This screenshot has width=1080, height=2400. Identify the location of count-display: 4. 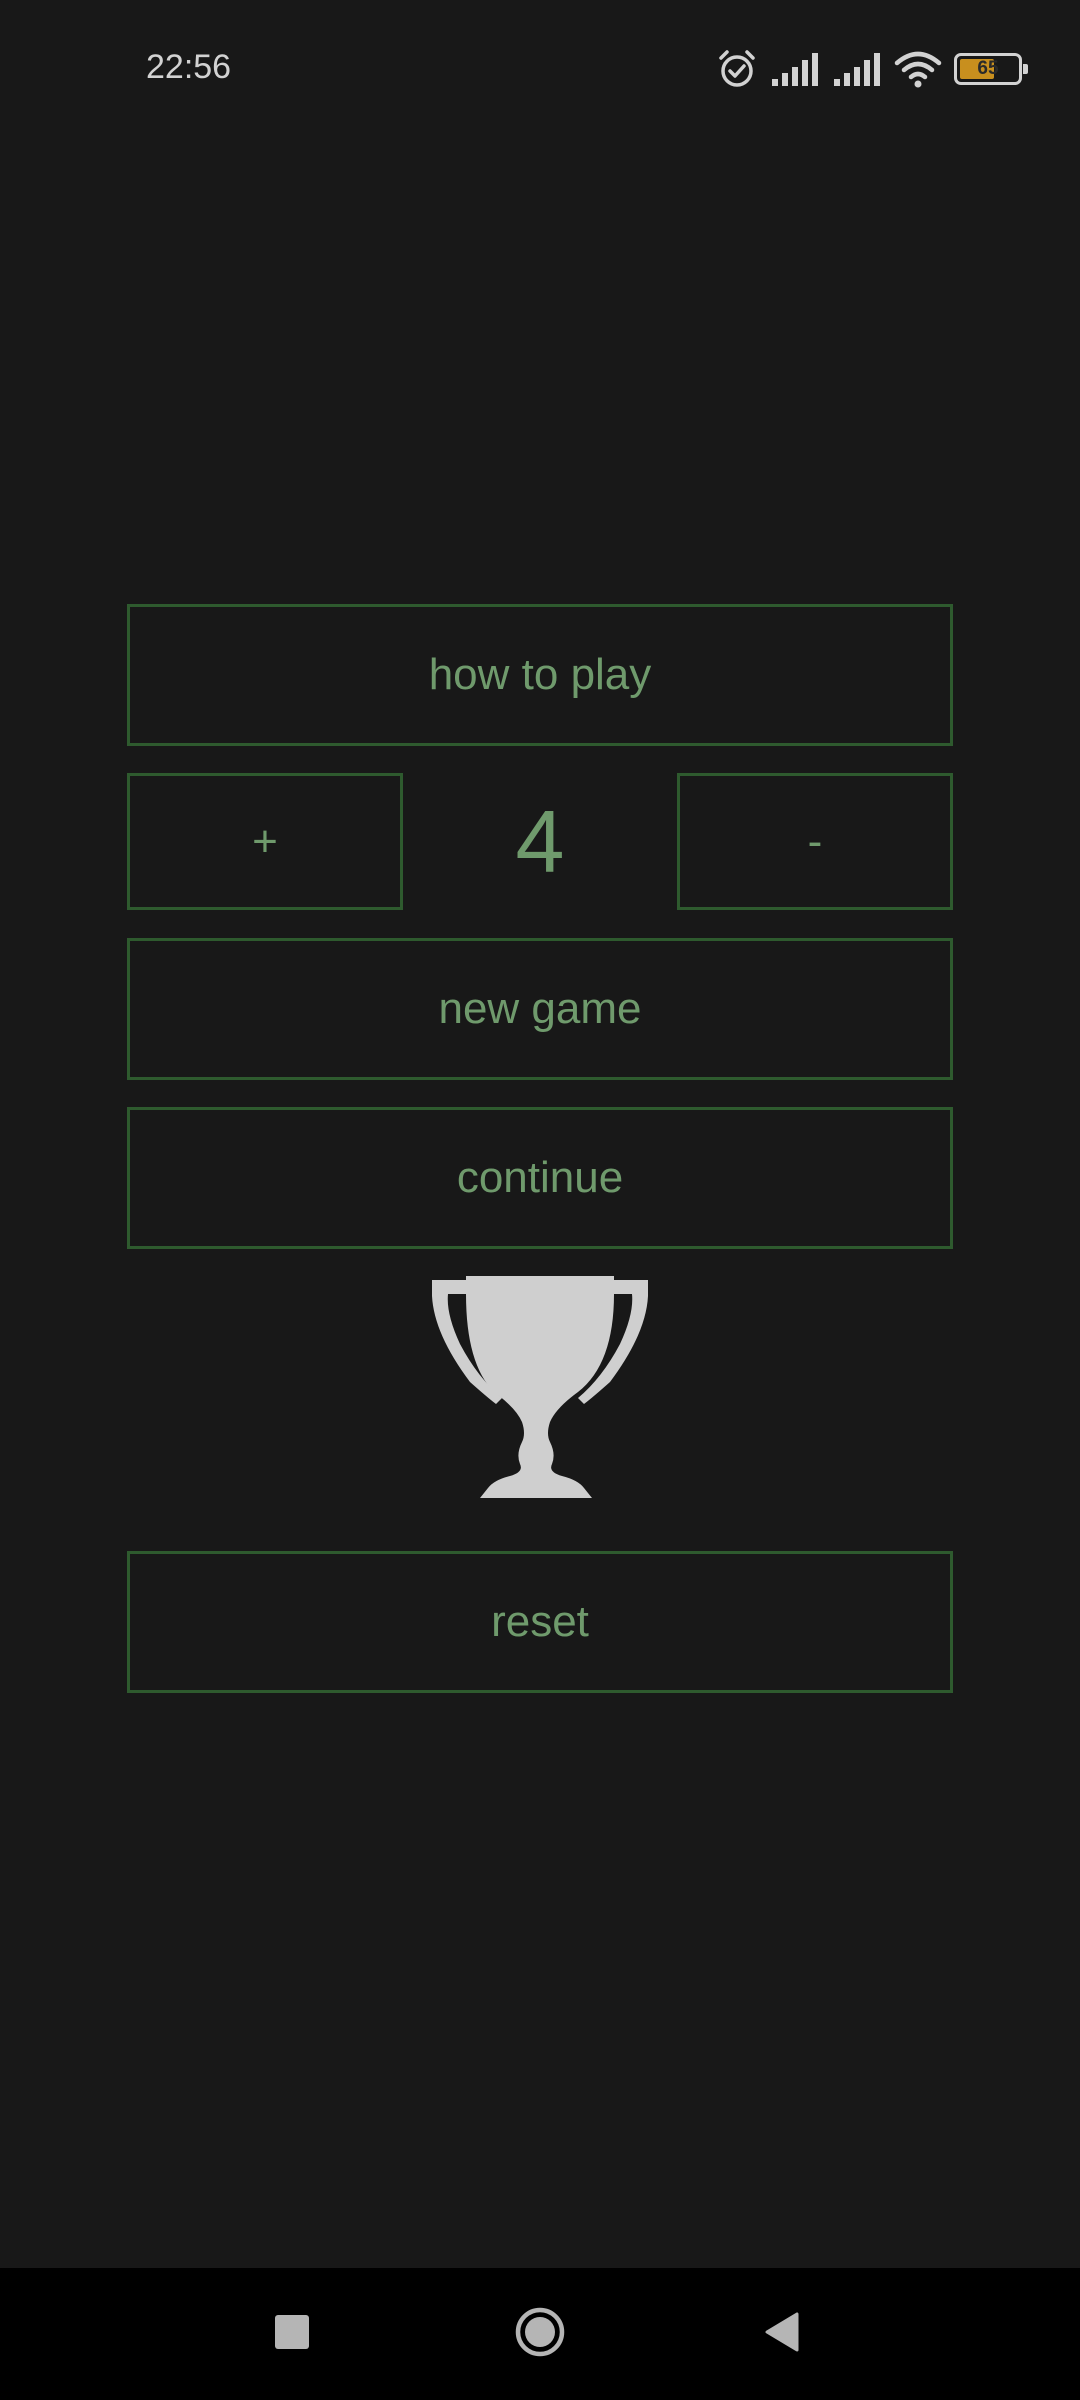
(540, 841).